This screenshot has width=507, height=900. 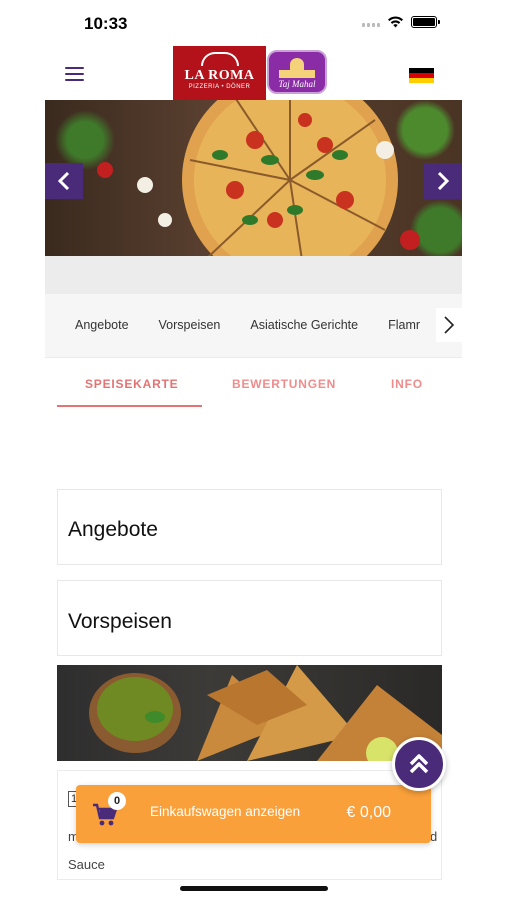 What do you see at coordinates (190, 325) in the screenshot?
I see `category-item-vorspeisen: Vorspeisen` at bounding box center [190, 325].